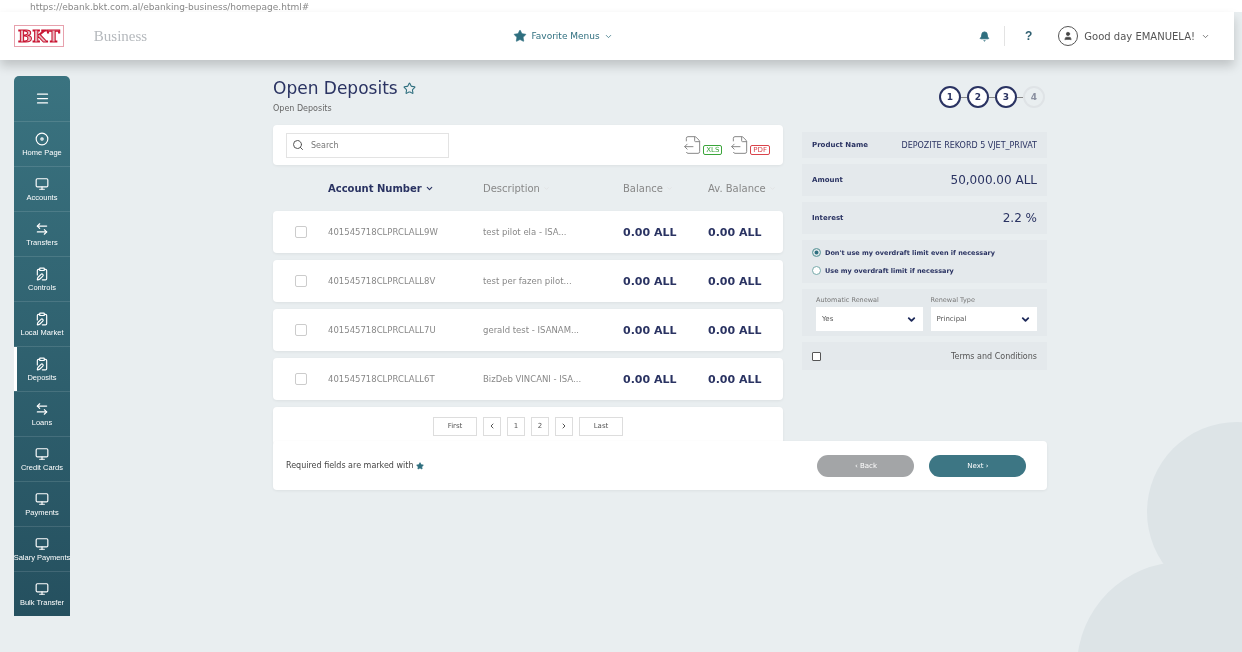 The width and height of the screenshot is (1242, 652). Describe the element at coordinates (1019, 218) in the screenshot. I see `detail-value: 2.2 %` at that location.